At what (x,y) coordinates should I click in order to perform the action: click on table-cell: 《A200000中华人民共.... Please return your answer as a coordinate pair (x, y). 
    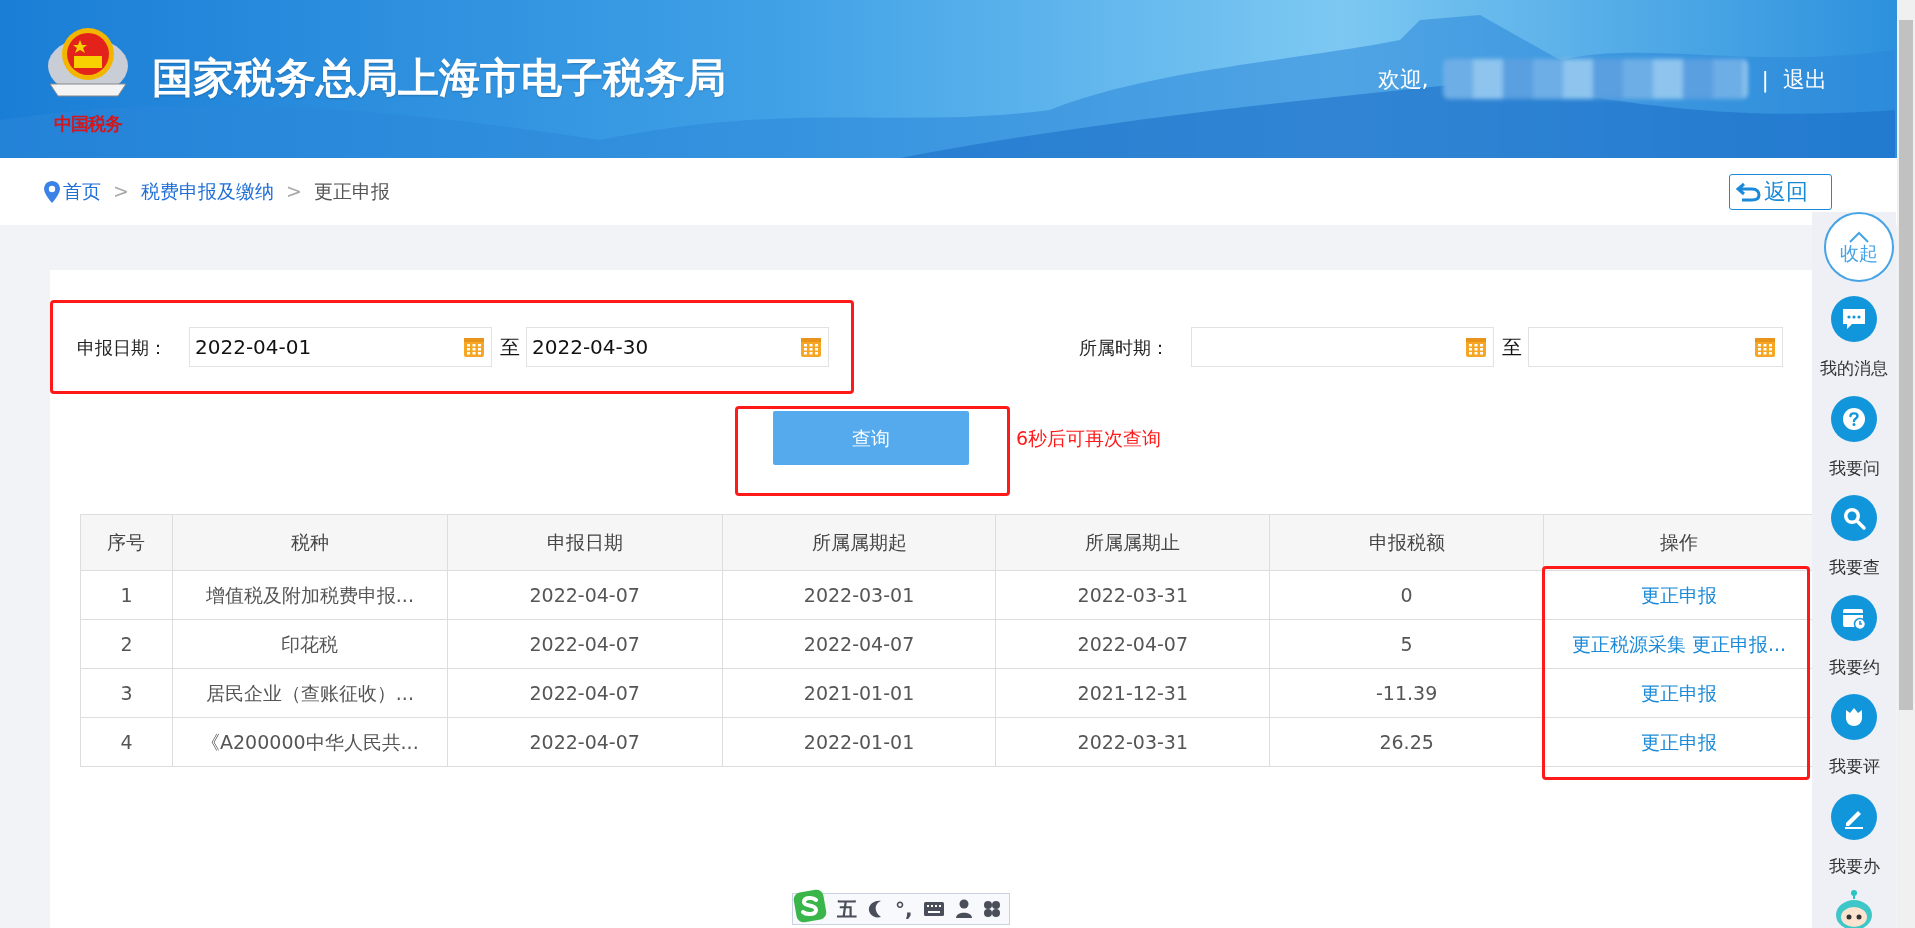
    Looking at the image, I should click on (310, 742).